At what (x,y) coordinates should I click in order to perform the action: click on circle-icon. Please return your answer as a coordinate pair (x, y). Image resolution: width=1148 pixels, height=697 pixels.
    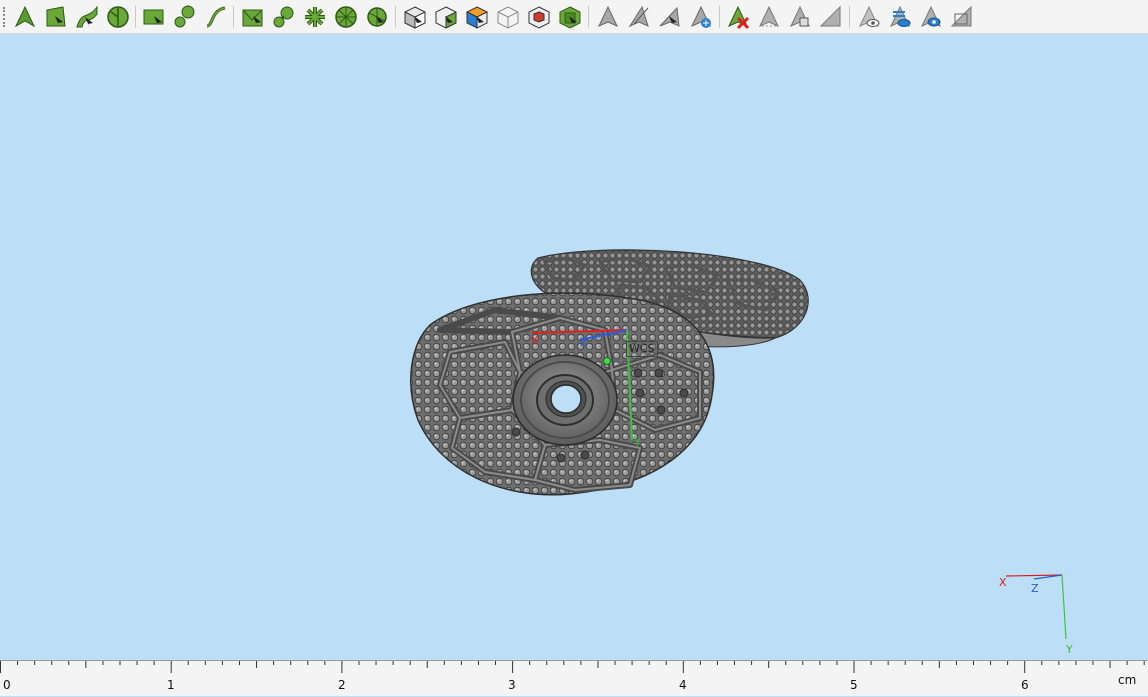
    Looking at the image, I should click on (118, 17).